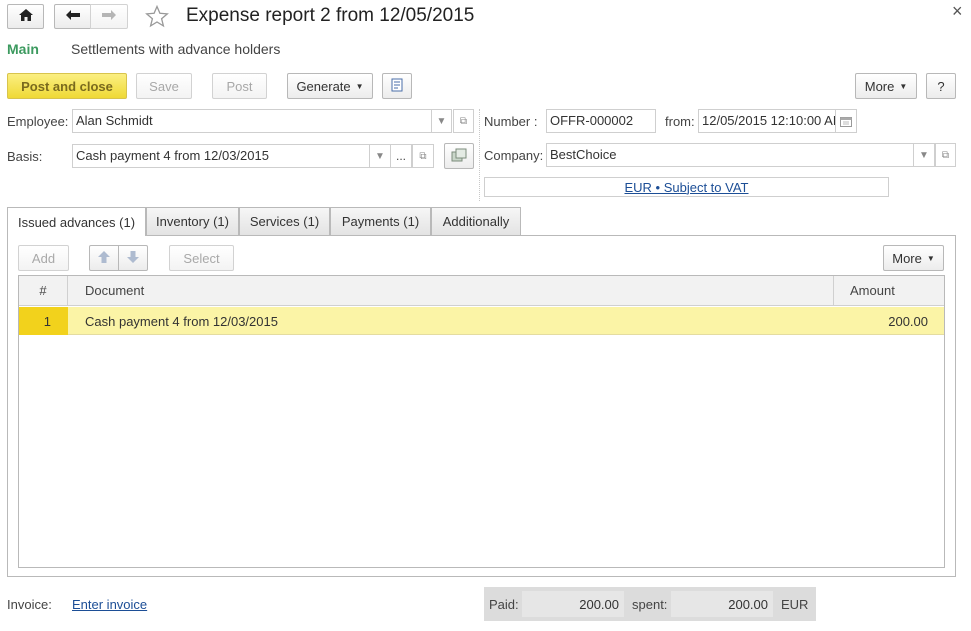  Describe the element at coordinates (881, 321) in the screenshot. I see `row-amount-cell: 200.00` at that location.